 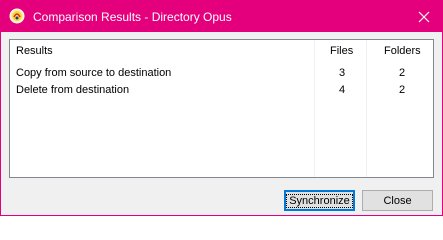 I want to click on synchronize-button-label: Synchronize, so click(x=319, y=200).